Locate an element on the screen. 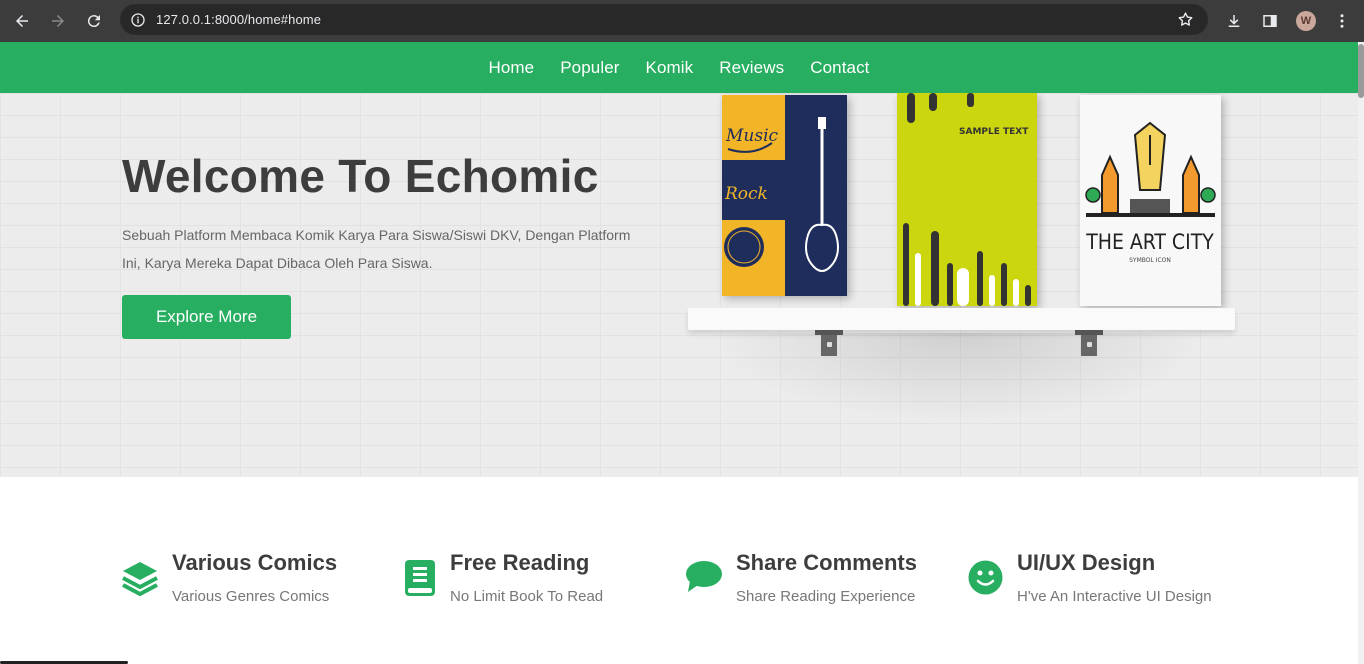  profile-button: W is located at coordinates (1306, 21).